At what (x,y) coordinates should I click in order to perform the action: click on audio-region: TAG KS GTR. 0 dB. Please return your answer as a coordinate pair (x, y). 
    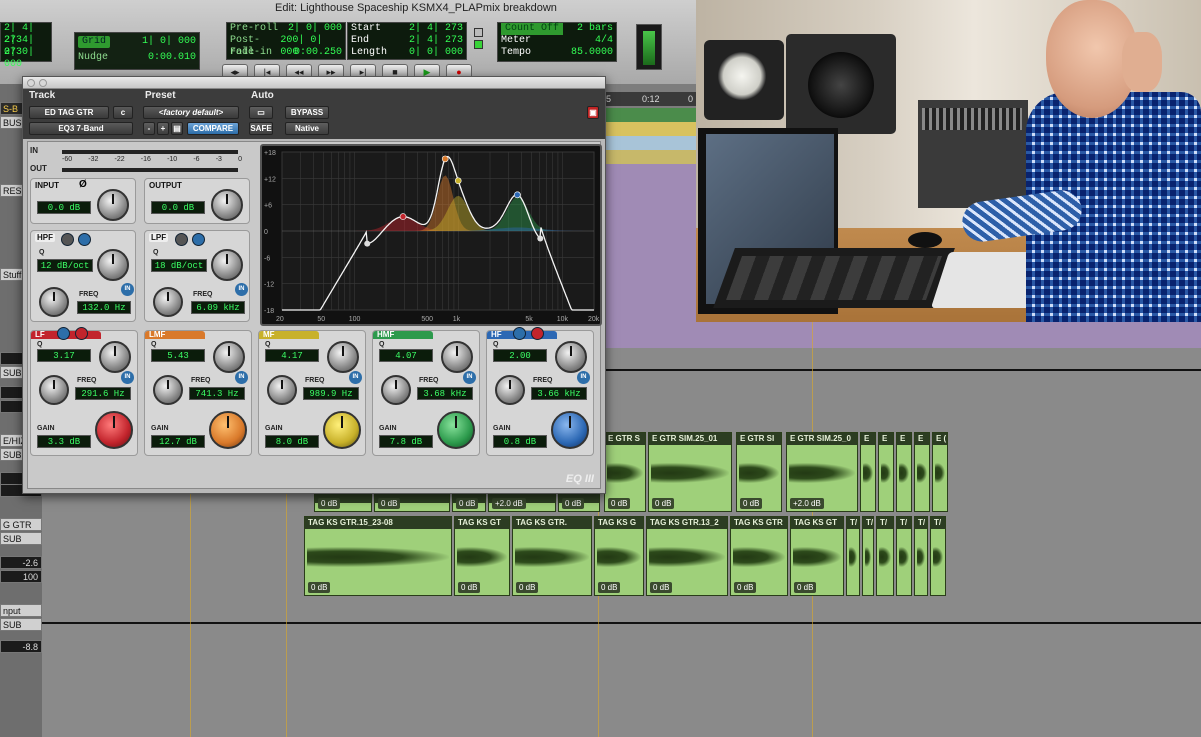
    Looking at the image, I should click on (552, 556).